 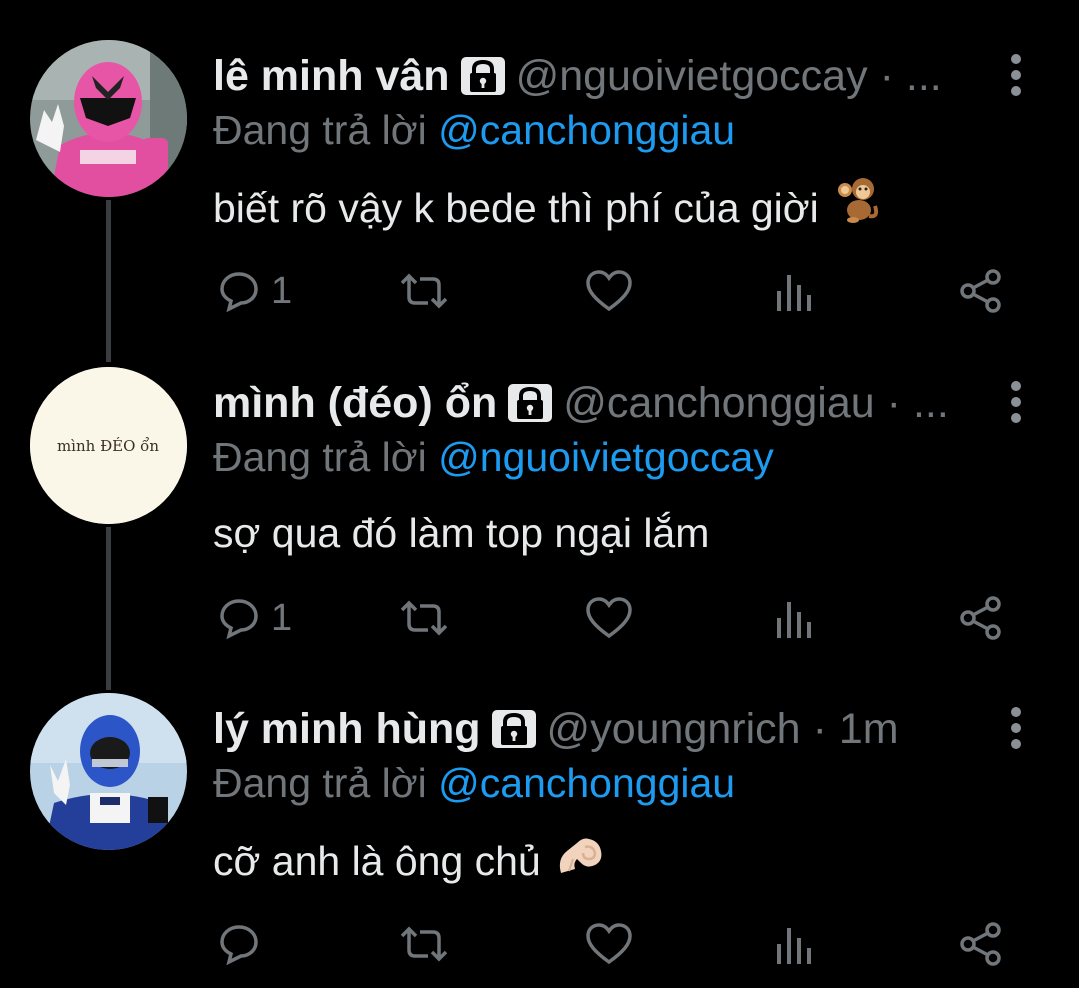 What do you see at coordinates (856, 729) in the screenshot?
I see `timestamp: · 1m` at bounding box center [856, 729].